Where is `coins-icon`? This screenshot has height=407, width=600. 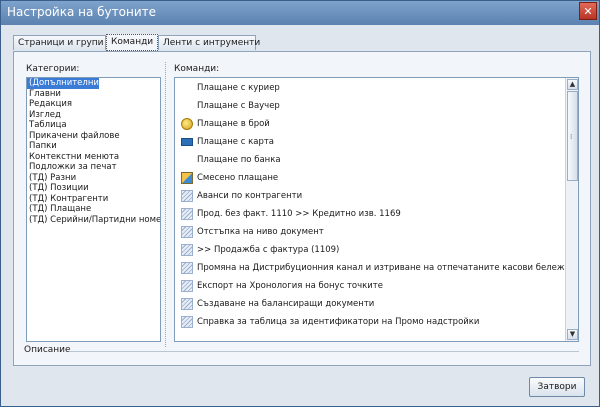
coins-icon is located at coordinates (187, 124).